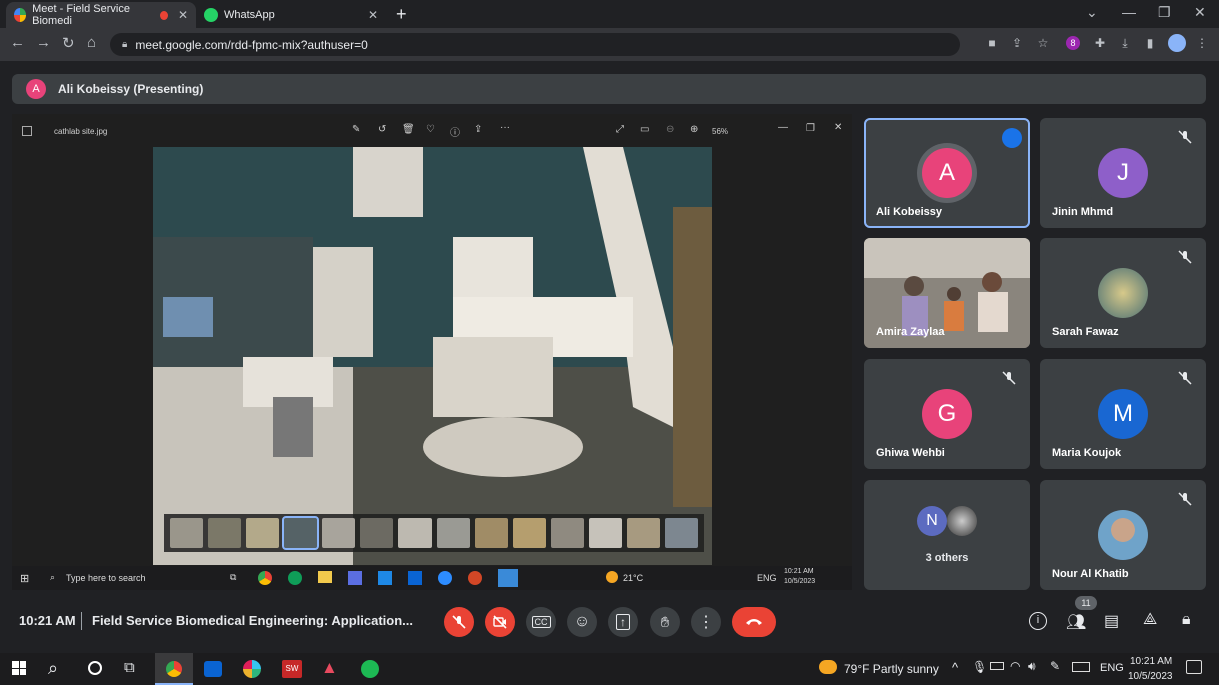 The height and width of the screenshot is (685, 1219). I want to click on participant-photo, so click(962, 521).